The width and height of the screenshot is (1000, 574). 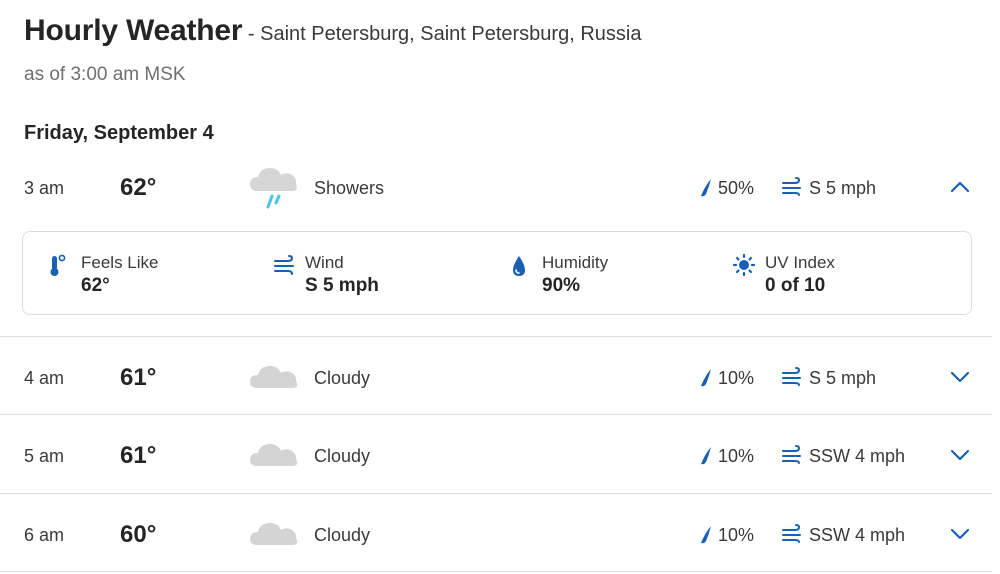 I want to click on thermometer-icon, so click(x=58, y=268).